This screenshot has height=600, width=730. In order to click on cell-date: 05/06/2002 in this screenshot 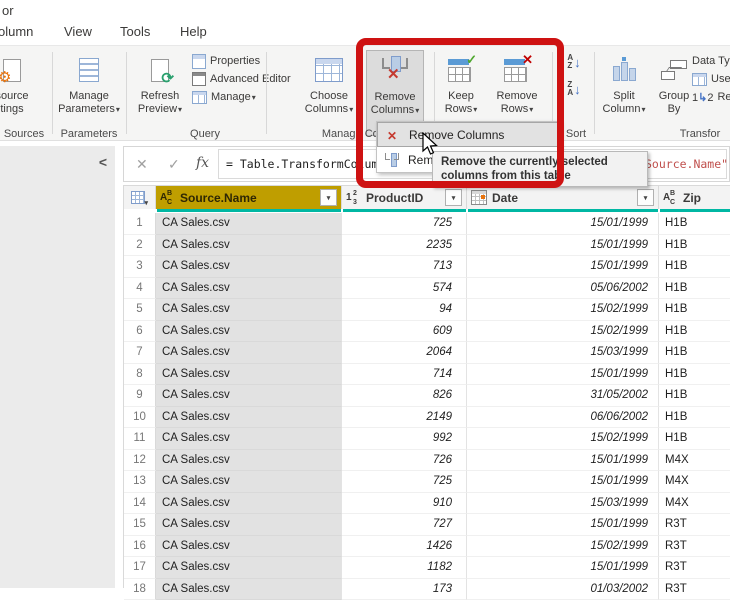, I will do `click(563, 289)`.